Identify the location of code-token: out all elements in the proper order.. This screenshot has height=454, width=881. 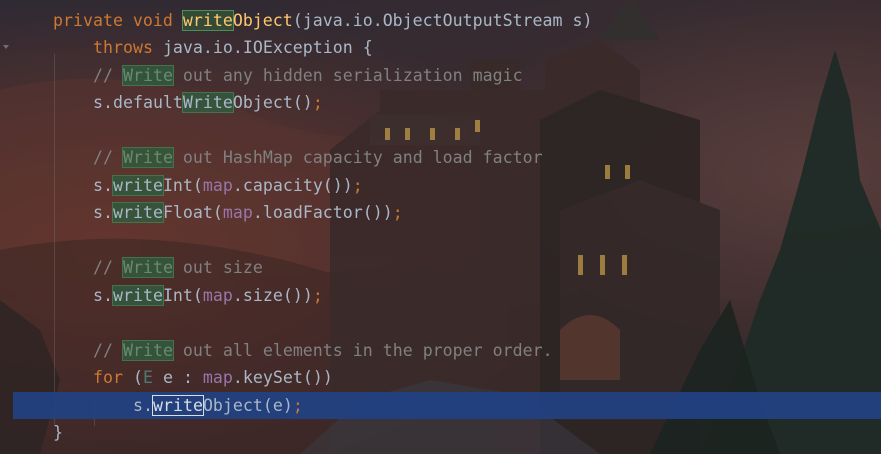
(362, 350).